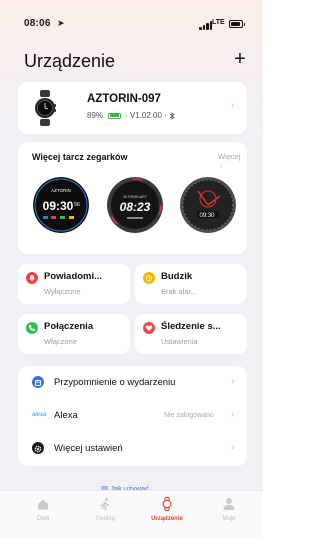 Image resolution: width=320 pixels, height=538 pixels. I want to click on face-2-date: 26 FEBRUARY, so click(135, 197).